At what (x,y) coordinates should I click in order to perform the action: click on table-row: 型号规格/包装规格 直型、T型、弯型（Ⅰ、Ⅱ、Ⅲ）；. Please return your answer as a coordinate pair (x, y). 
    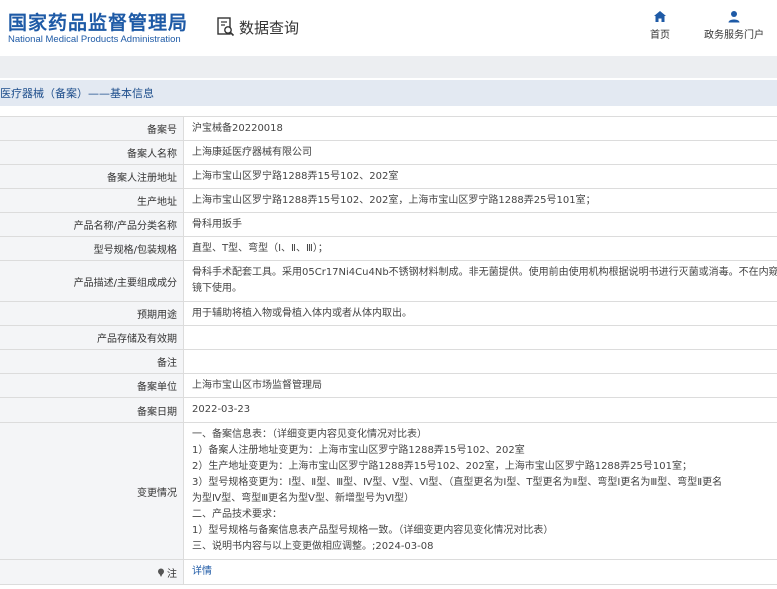
    Looking at the image, I should click on (388, 249).